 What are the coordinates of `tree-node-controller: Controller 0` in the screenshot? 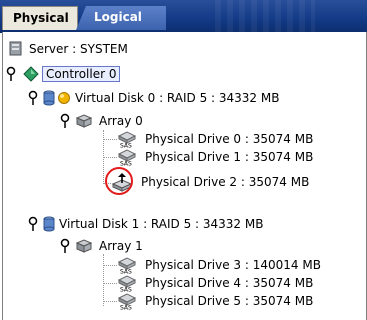 It's located at (63, 74).